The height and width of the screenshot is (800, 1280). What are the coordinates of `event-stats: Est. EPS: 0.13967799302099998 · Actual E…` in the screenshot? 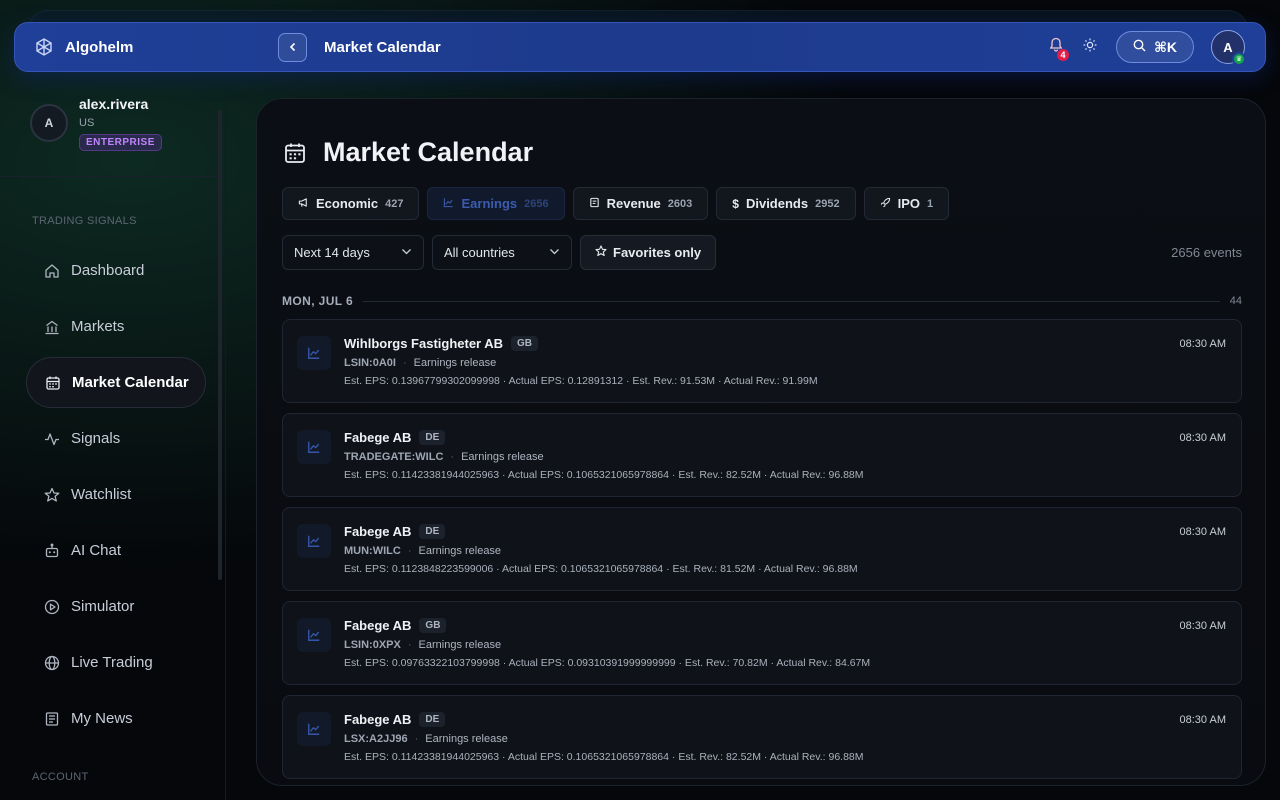 It's located at (581, 381).